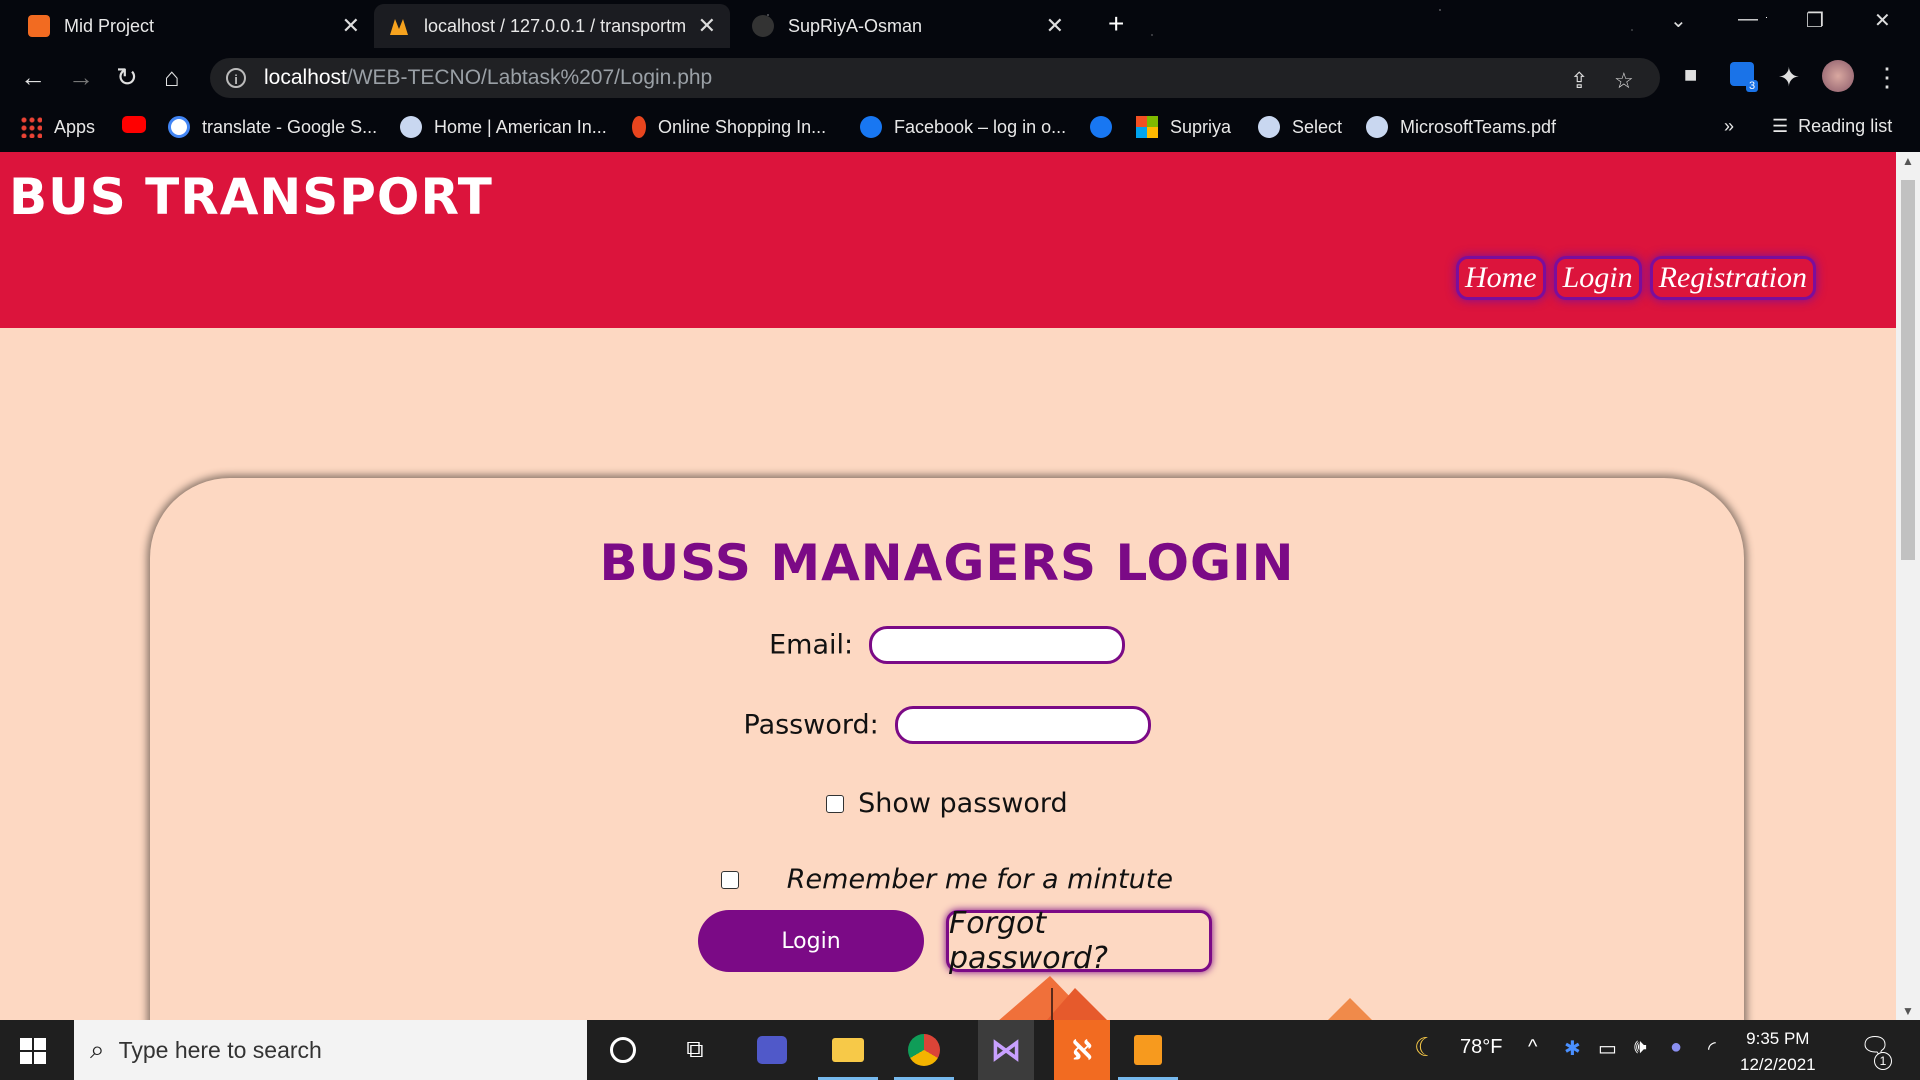  Describe the element at coordinates (695, 1050) in the screenshot. I see `task-view-icon: ⧉` at that location.